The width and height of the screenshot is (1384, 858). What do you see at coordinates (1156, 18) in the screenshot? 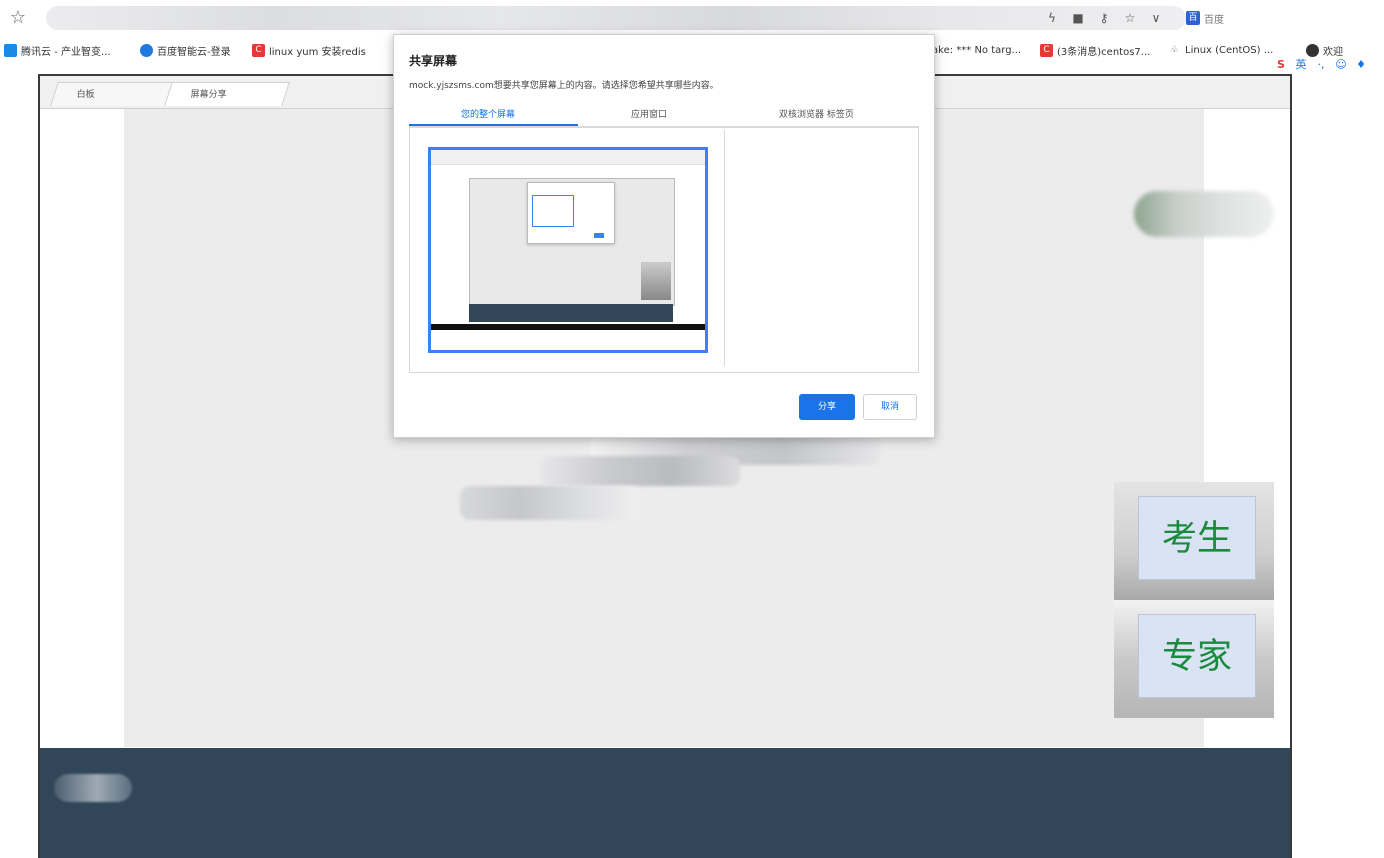
I see `chevron-down-icon: ∨` at bounding box center [1156, 18].